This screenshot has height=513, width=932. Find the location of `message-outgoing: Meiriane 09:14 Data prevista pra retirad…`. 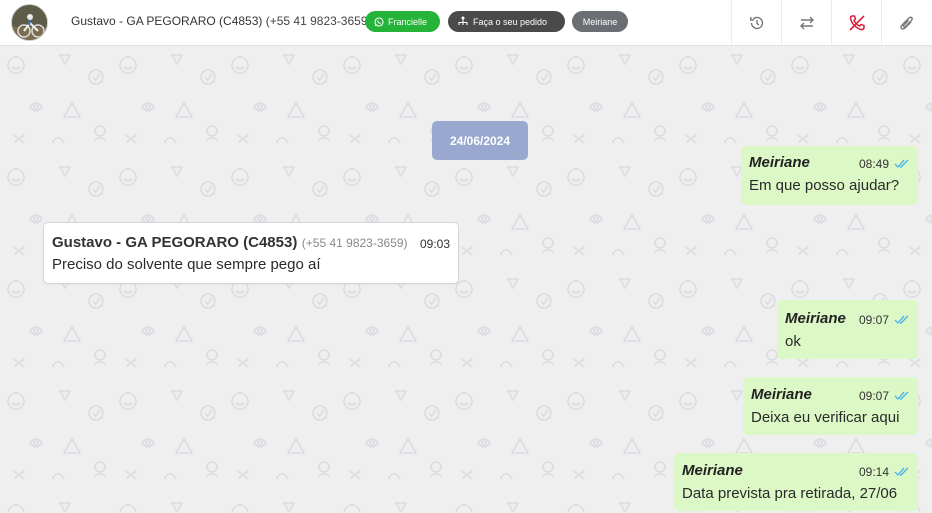

message-outgoing: Meiriane 09:14 Data prevista pra retirad… is located at coordinates (796, 482).